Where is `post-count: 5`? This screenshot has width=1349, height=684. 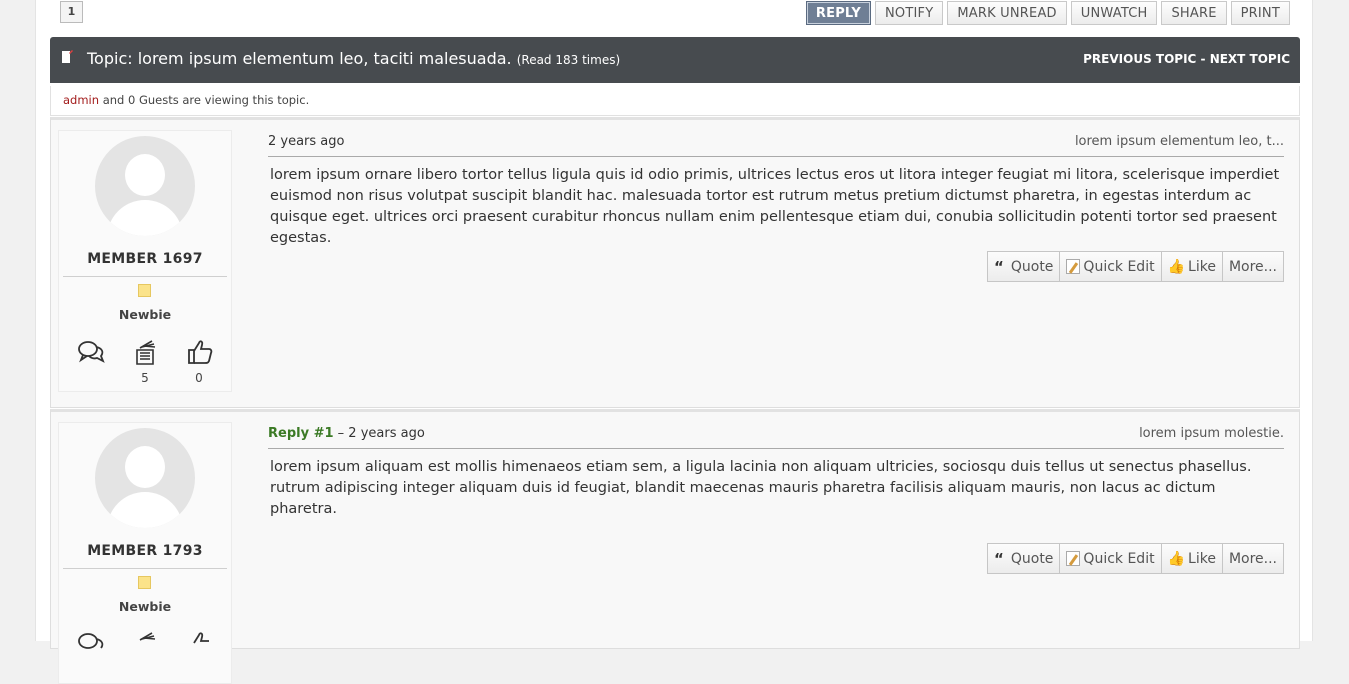
post-count: 5 is located at coordinates (145, 378).